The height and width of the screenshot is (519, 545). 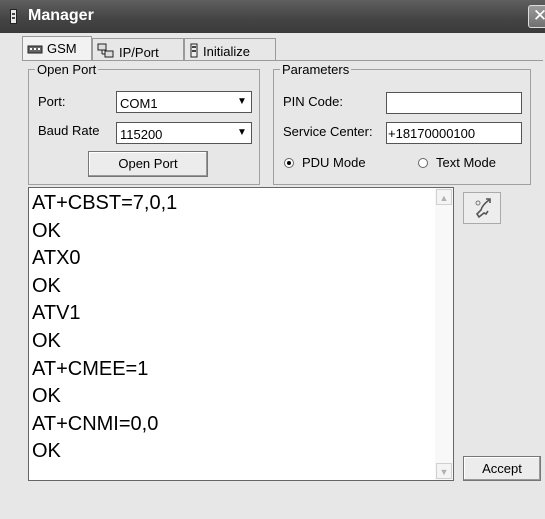 What do you see at coordinates (90, 368) in the screenshot?
I see `console-line: AT+CMEE=1` at bounding box center [90, 368].